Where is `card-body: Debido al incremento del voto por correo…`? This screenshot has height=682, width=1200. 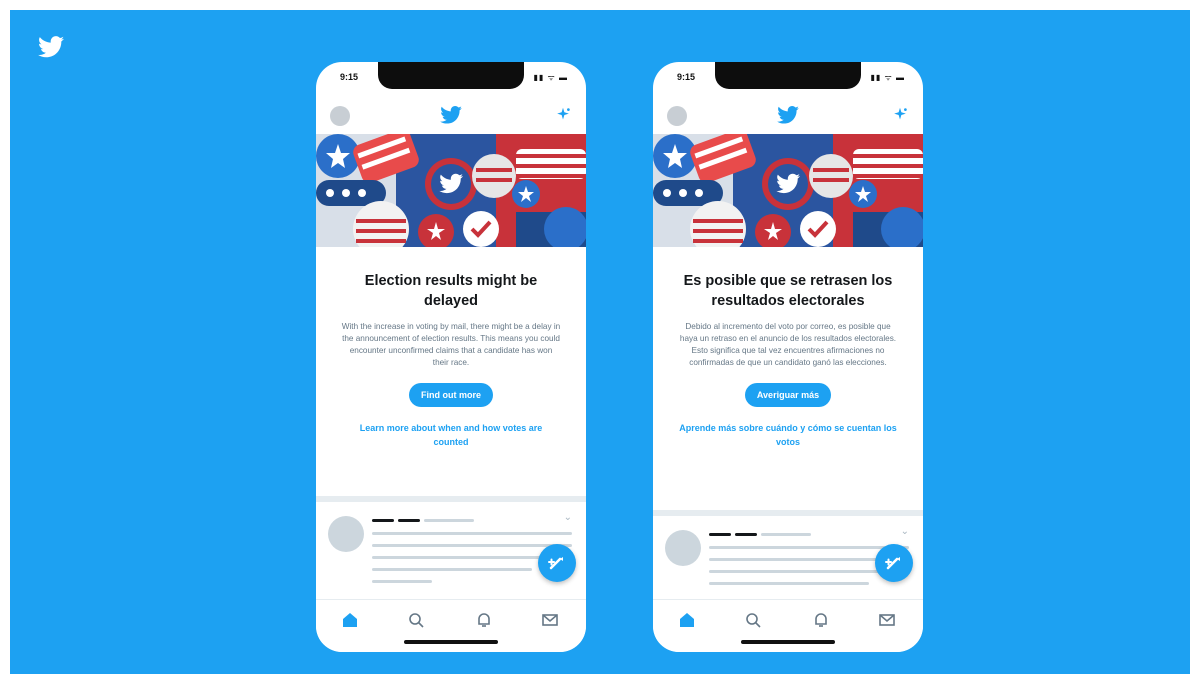 card-body: Debido al incremento del voto por correo… is located at coordinates (788, 344).